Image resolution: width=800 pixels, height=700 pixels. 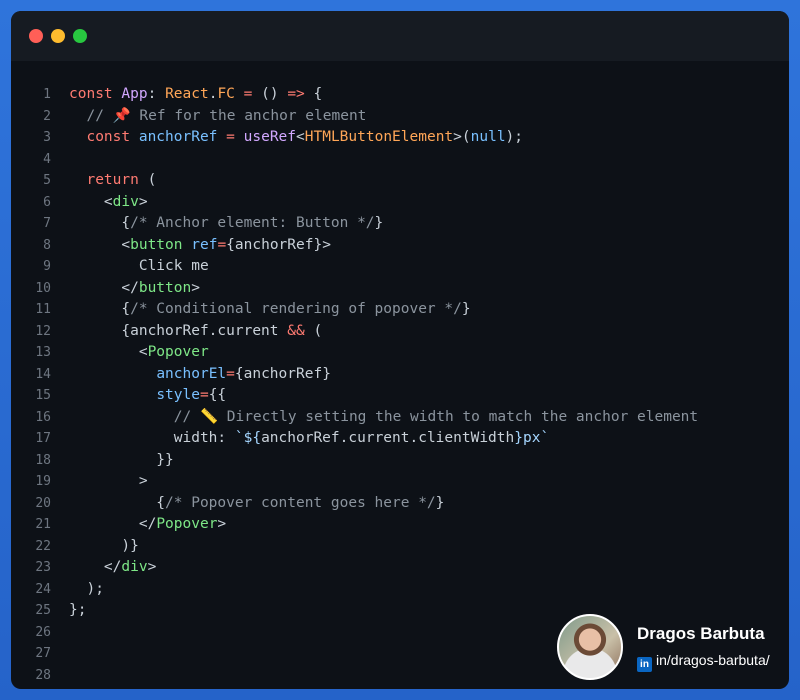 What do you see at coordinates (178, 395) in the screenshot?
I see `code-token: style` at bounding box center [178, 395].